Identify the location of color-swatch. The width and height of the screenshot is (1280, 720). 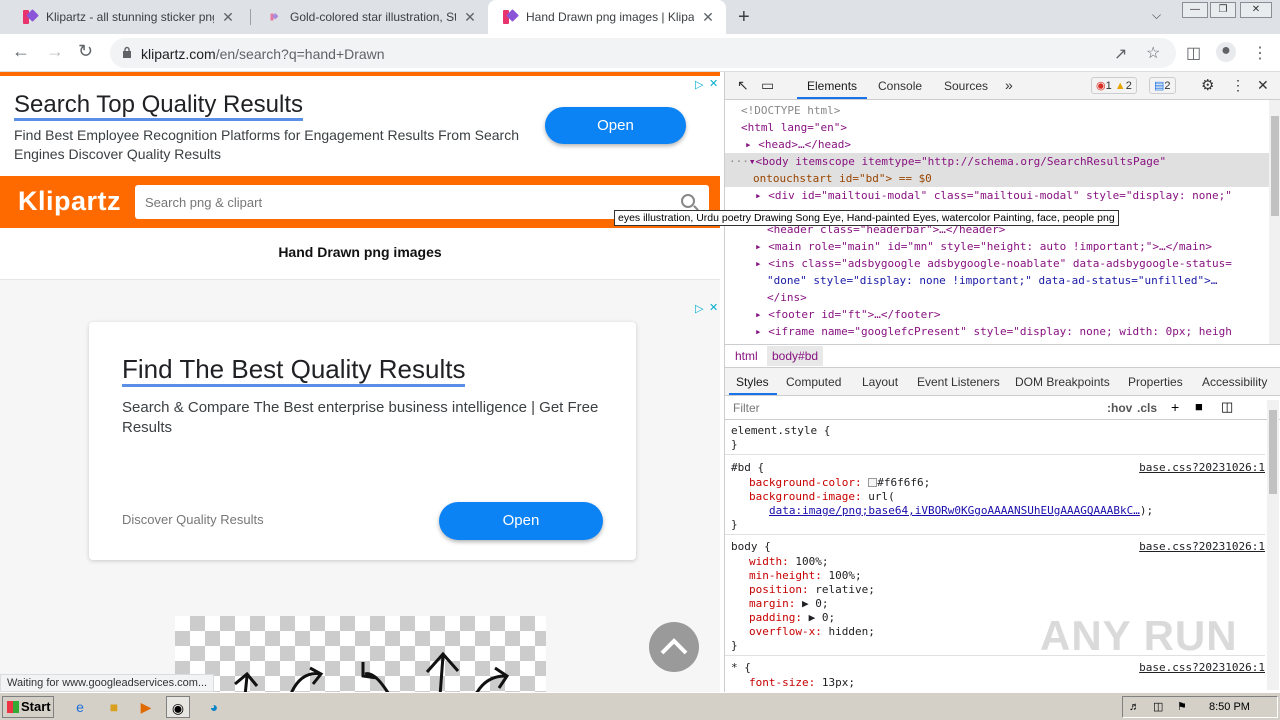
(873, 482).